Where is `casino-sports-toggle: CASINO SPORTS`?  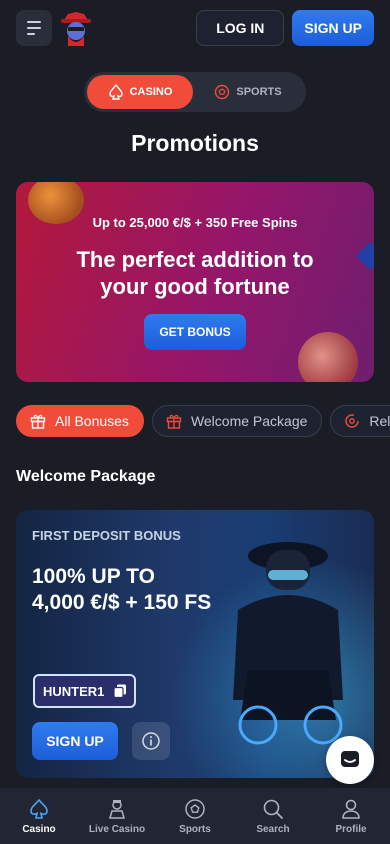
casino-sports-toggle: CASINO SPORTS is located at coordinates (195, 92).